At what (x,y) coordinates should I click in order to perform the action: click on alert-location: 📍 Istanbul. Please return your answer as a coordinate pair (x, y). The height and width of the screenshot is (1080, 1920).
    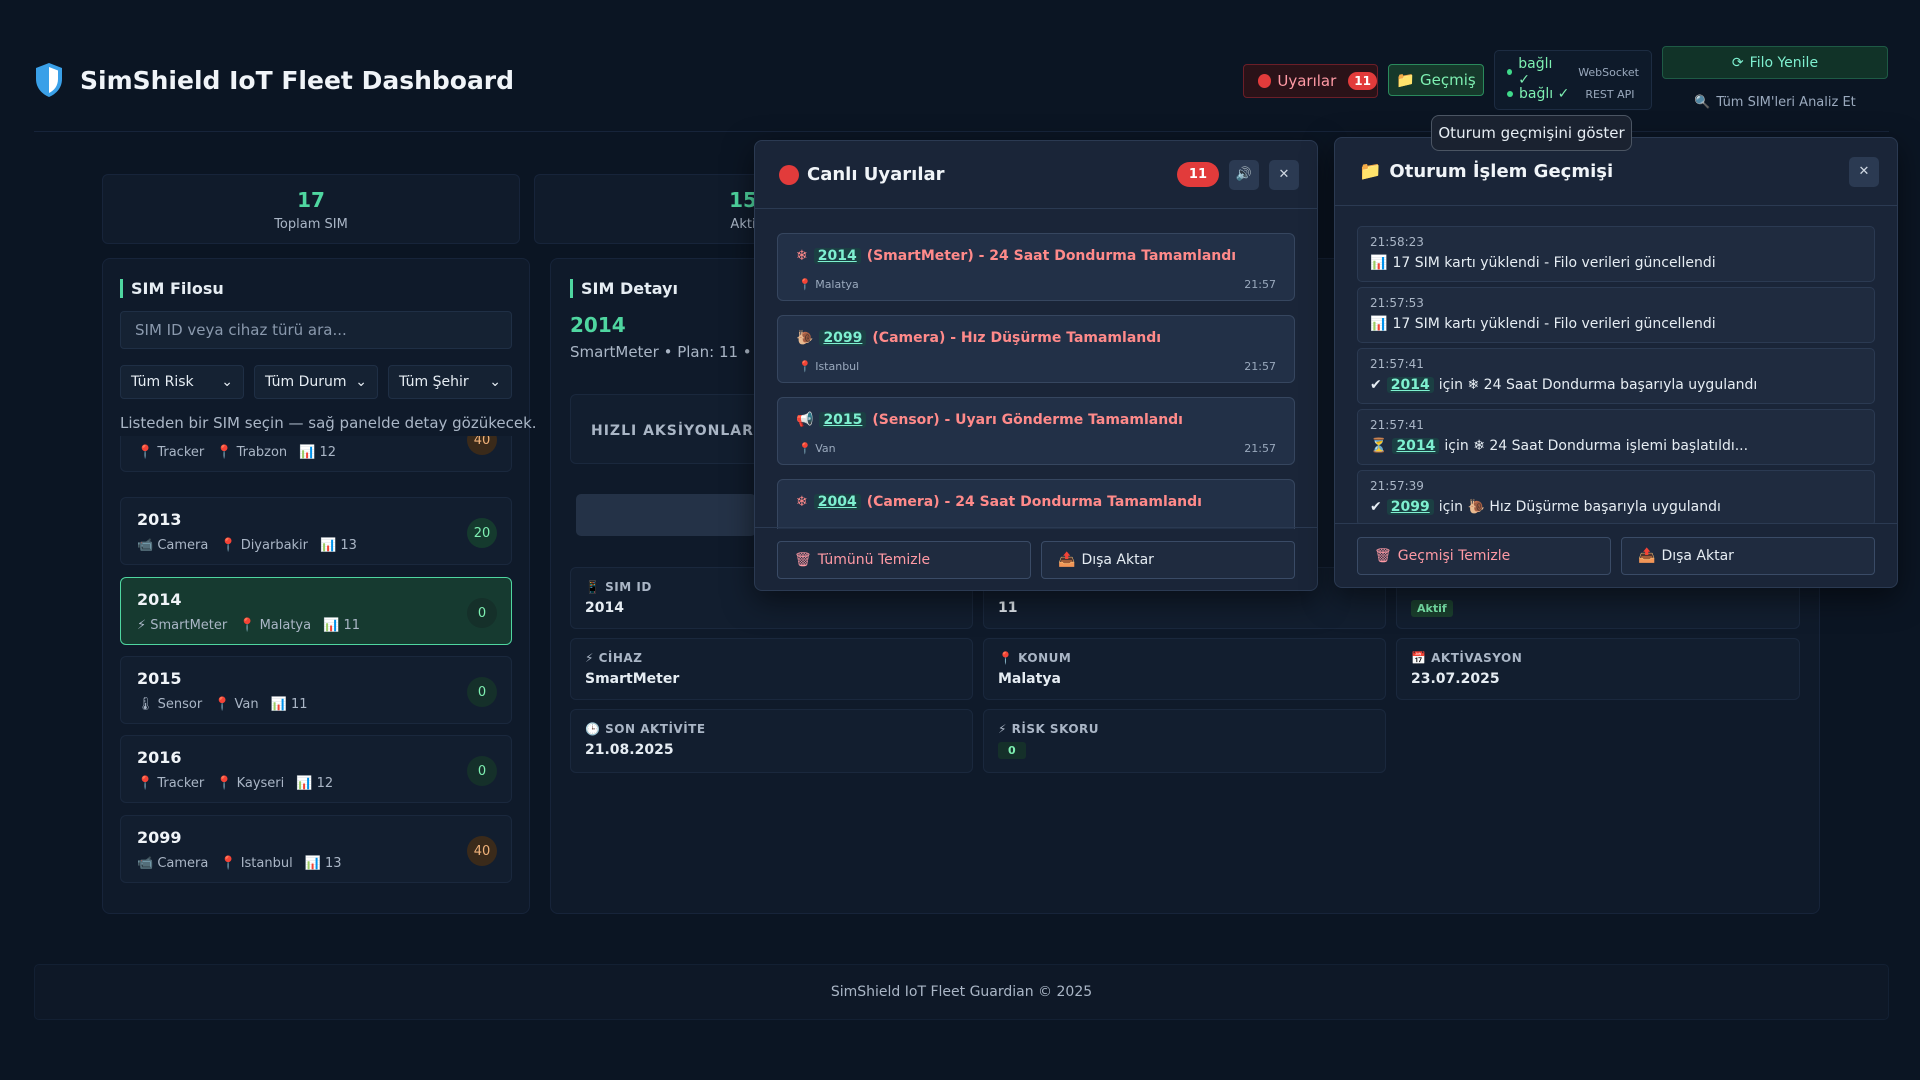
    Looking at the image, I should click on (829, 366).